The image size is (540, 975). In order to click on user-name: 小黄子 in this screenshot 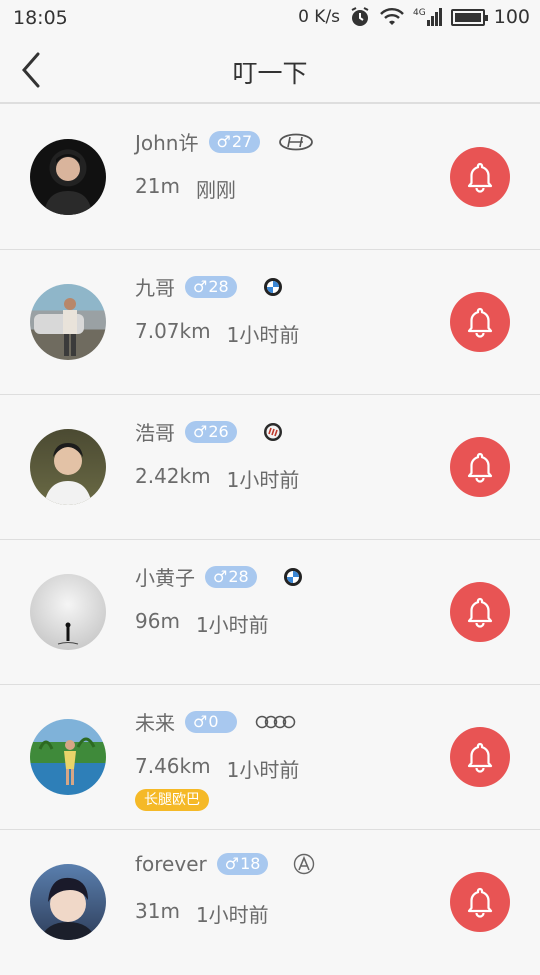, I will do `click(165, 578)`.